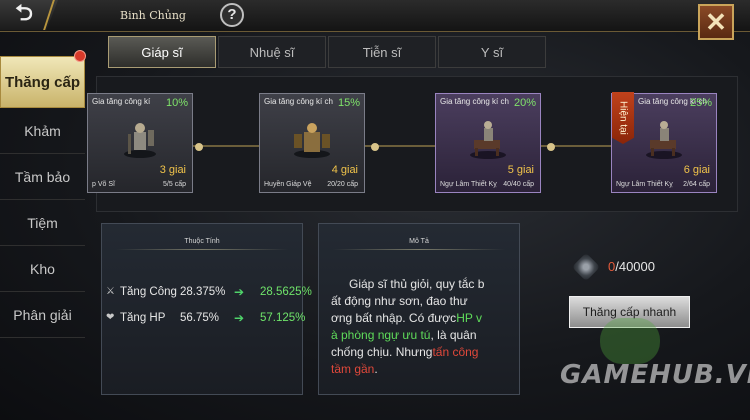  Describe the element at coordinates (635, 266) in the screenshot. I see `material-total: /40000` at that location.